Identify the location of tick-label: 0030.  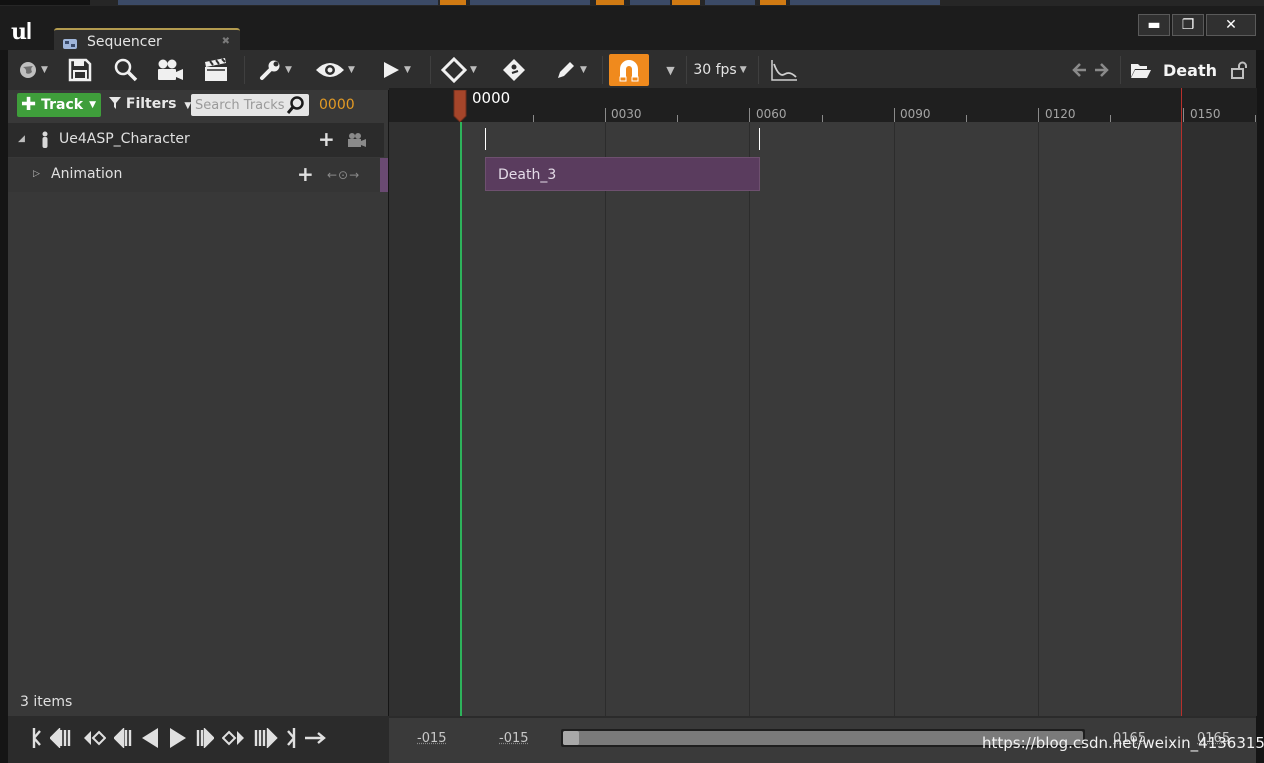
(626, 114).